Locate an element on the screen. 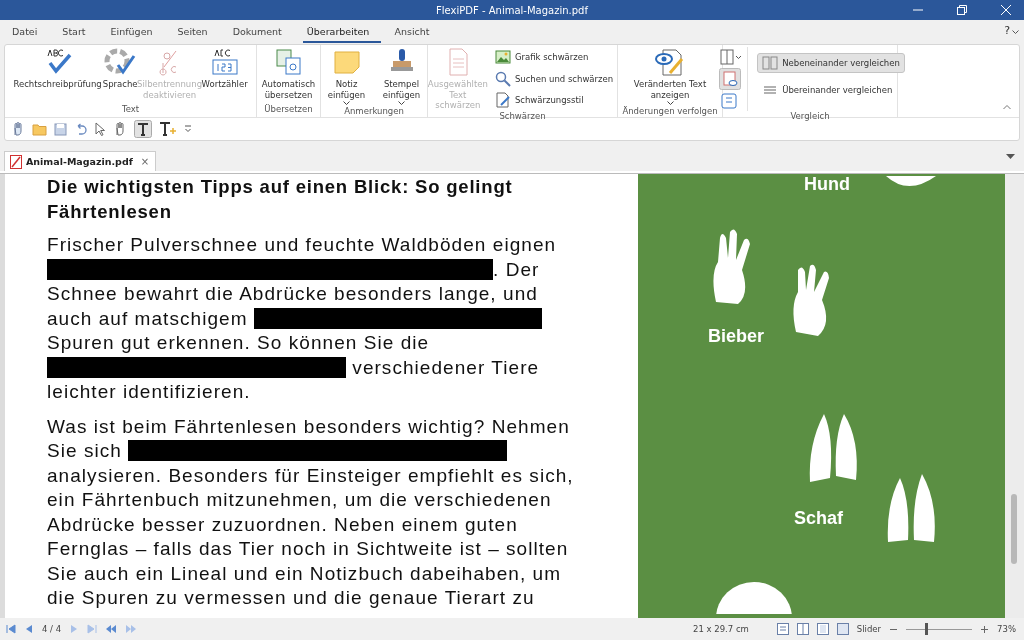  close-tab-button: × is located at coordinates (145, 161).